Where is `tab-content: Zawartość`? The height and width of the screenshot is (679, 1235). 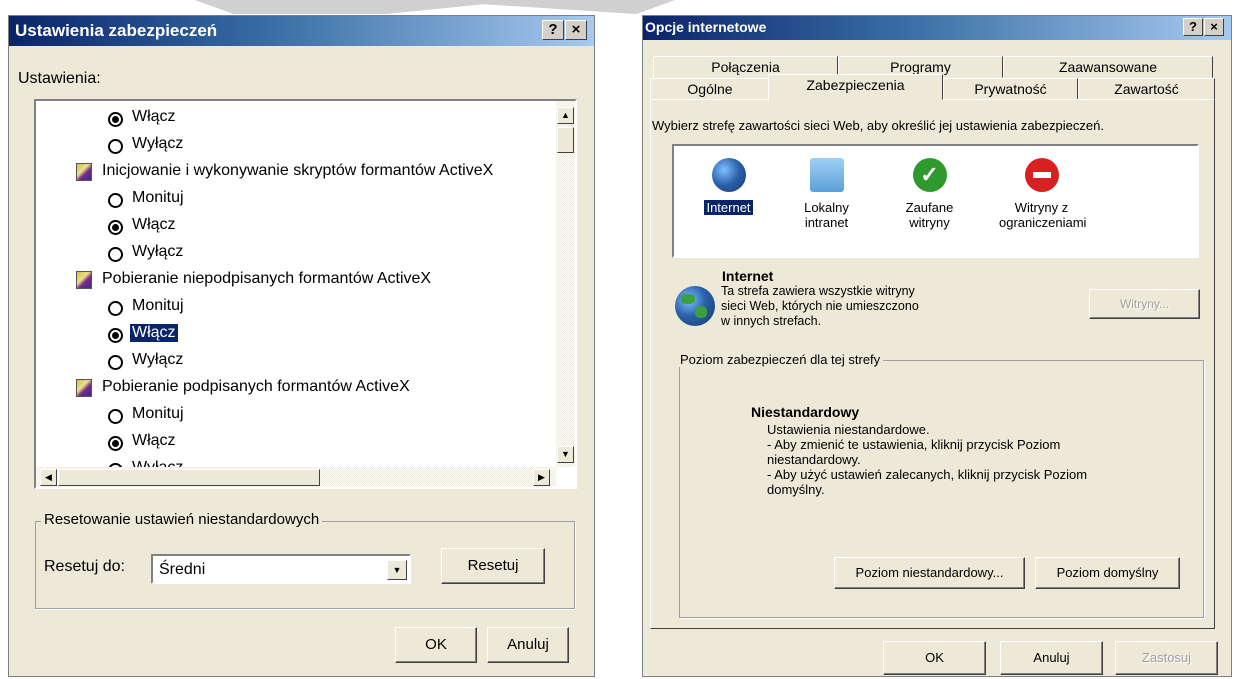
tab-content: Zawartość is located at coordinates (1146, 89).